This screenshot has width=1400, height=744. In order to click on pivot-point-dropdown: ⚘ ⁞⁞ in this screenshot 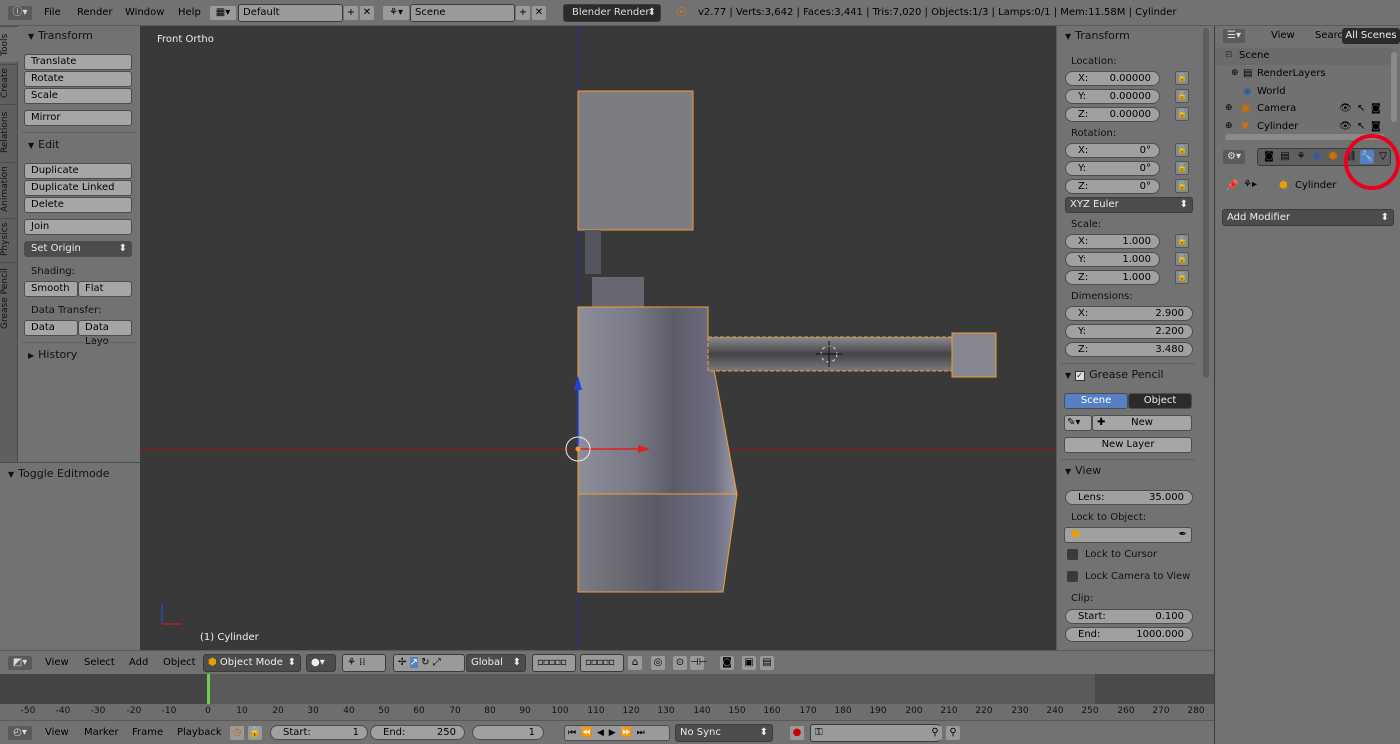, I will do `click(364, 663)`.